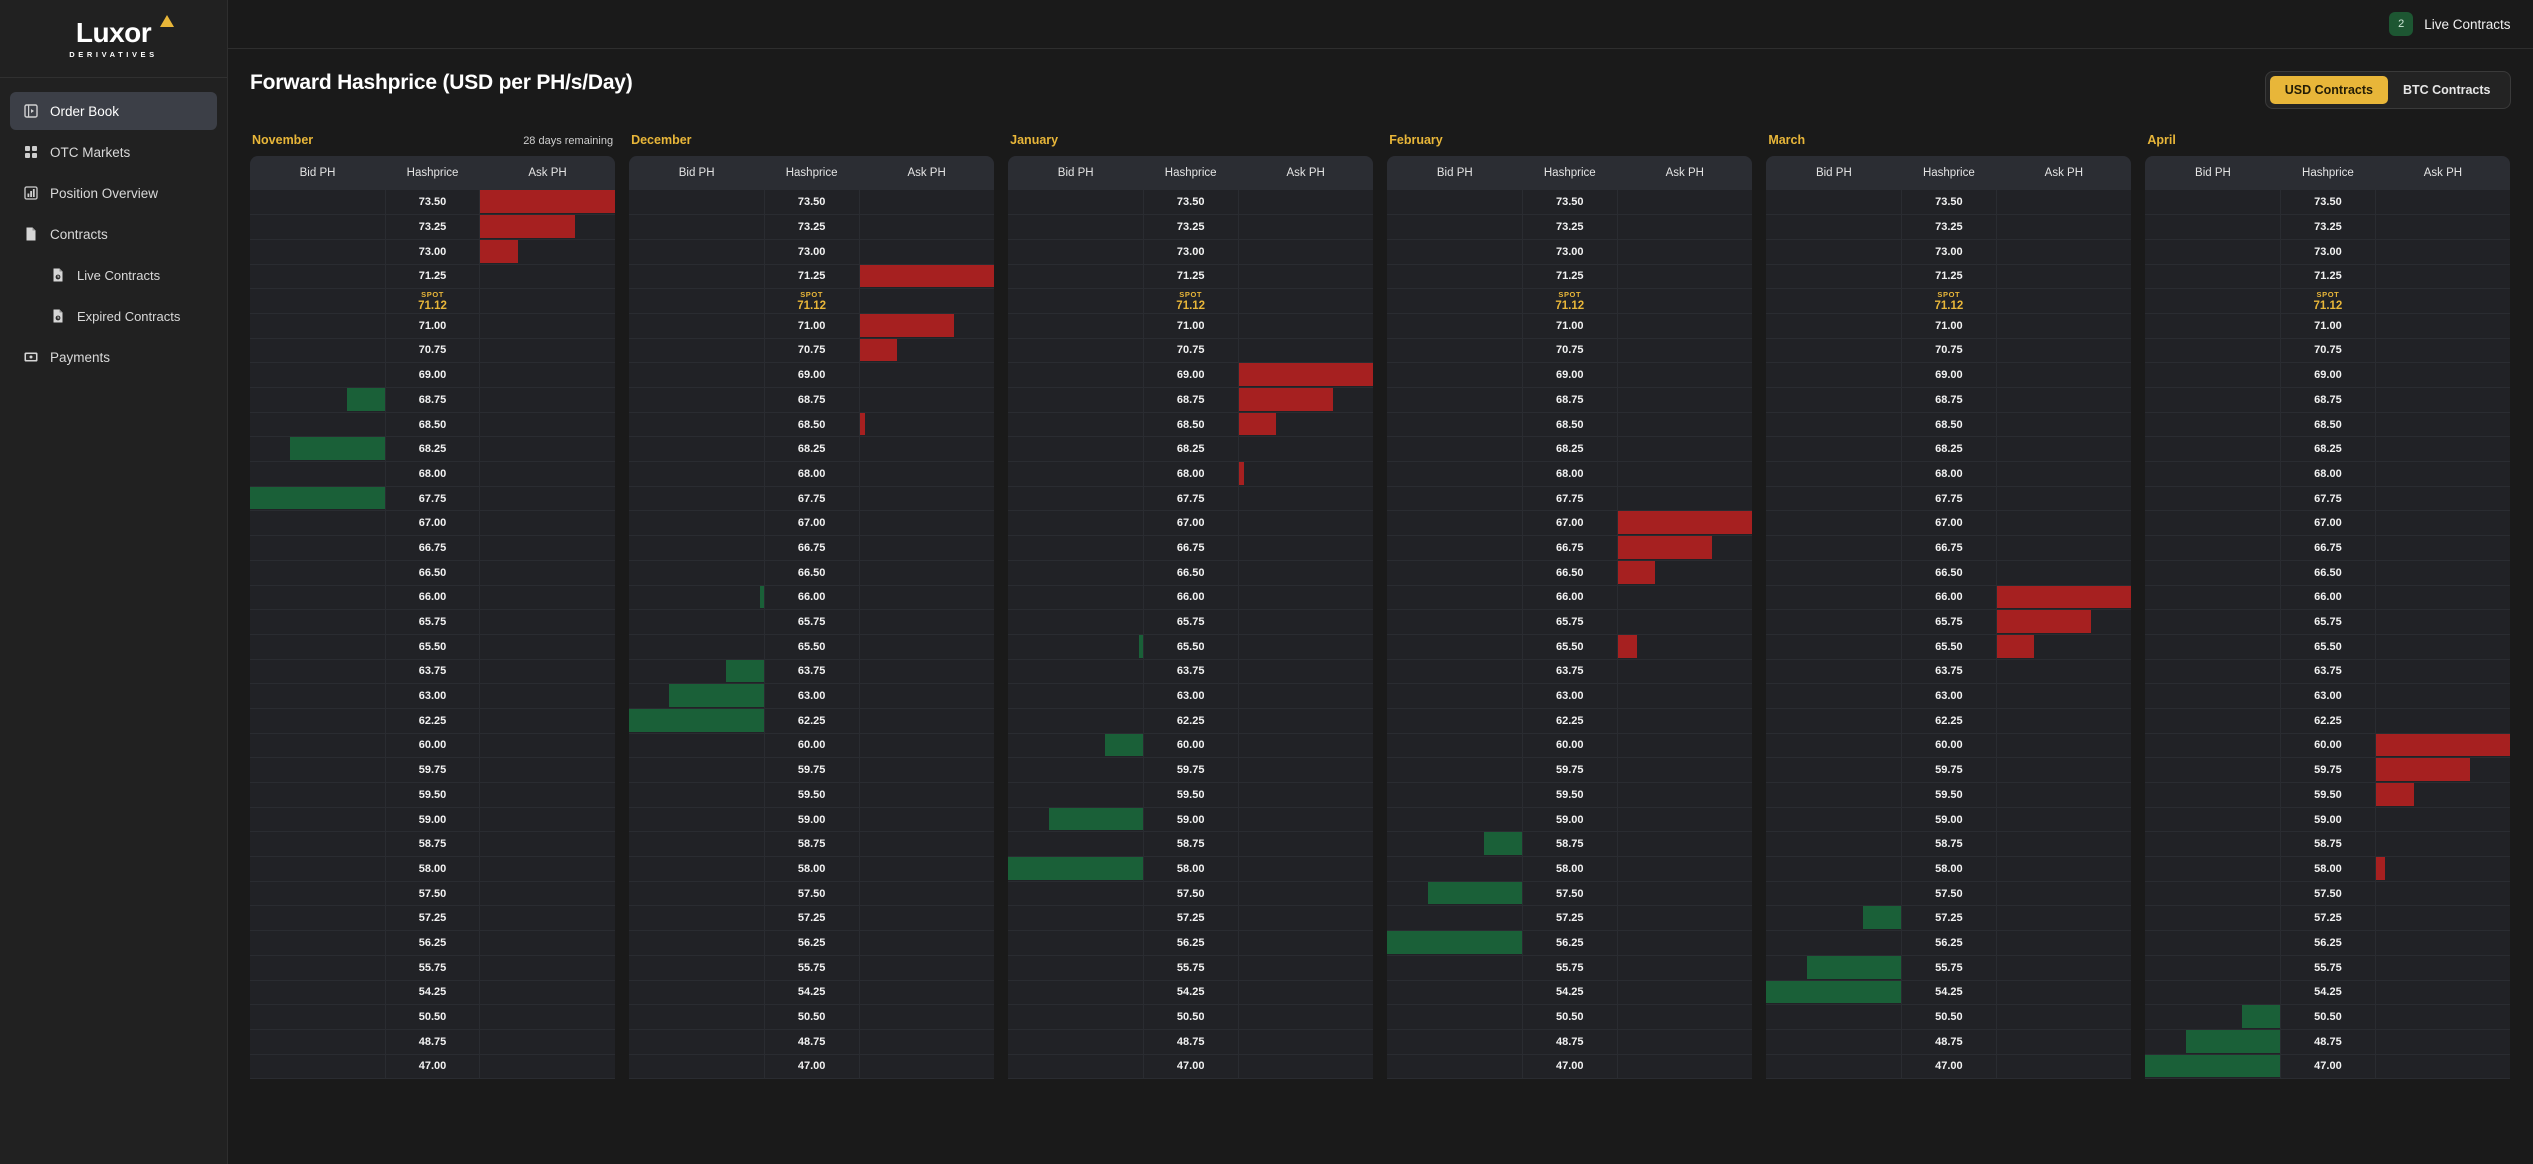 The image size is (2533, 1164). I want to click on ladder-row: 63.75, so click(1949, 672).